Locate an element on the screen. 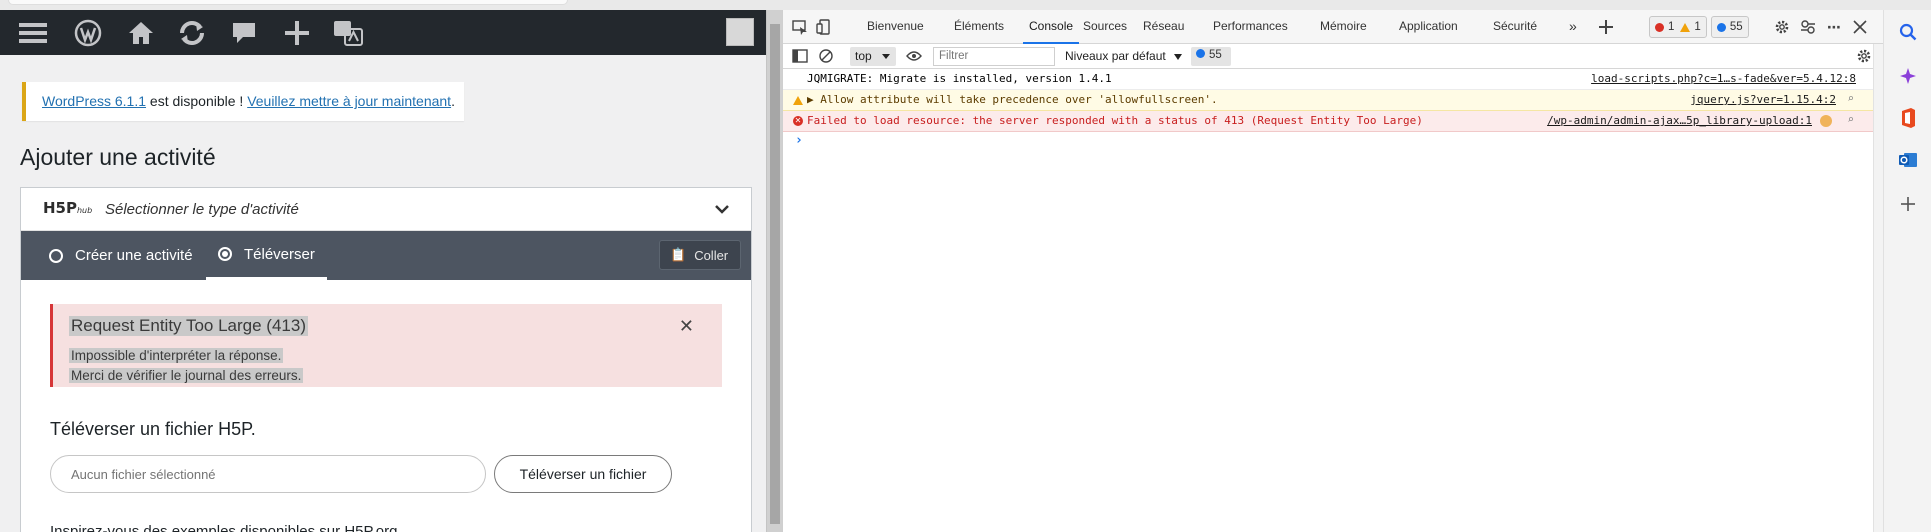 The image size is (1931, 532). tab-label: Créer une activité is located at coordinates (134, 255).